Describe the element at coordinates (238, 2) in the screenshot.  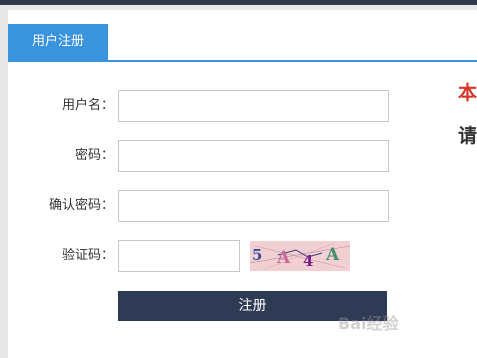
I see `top-strip` at that location.